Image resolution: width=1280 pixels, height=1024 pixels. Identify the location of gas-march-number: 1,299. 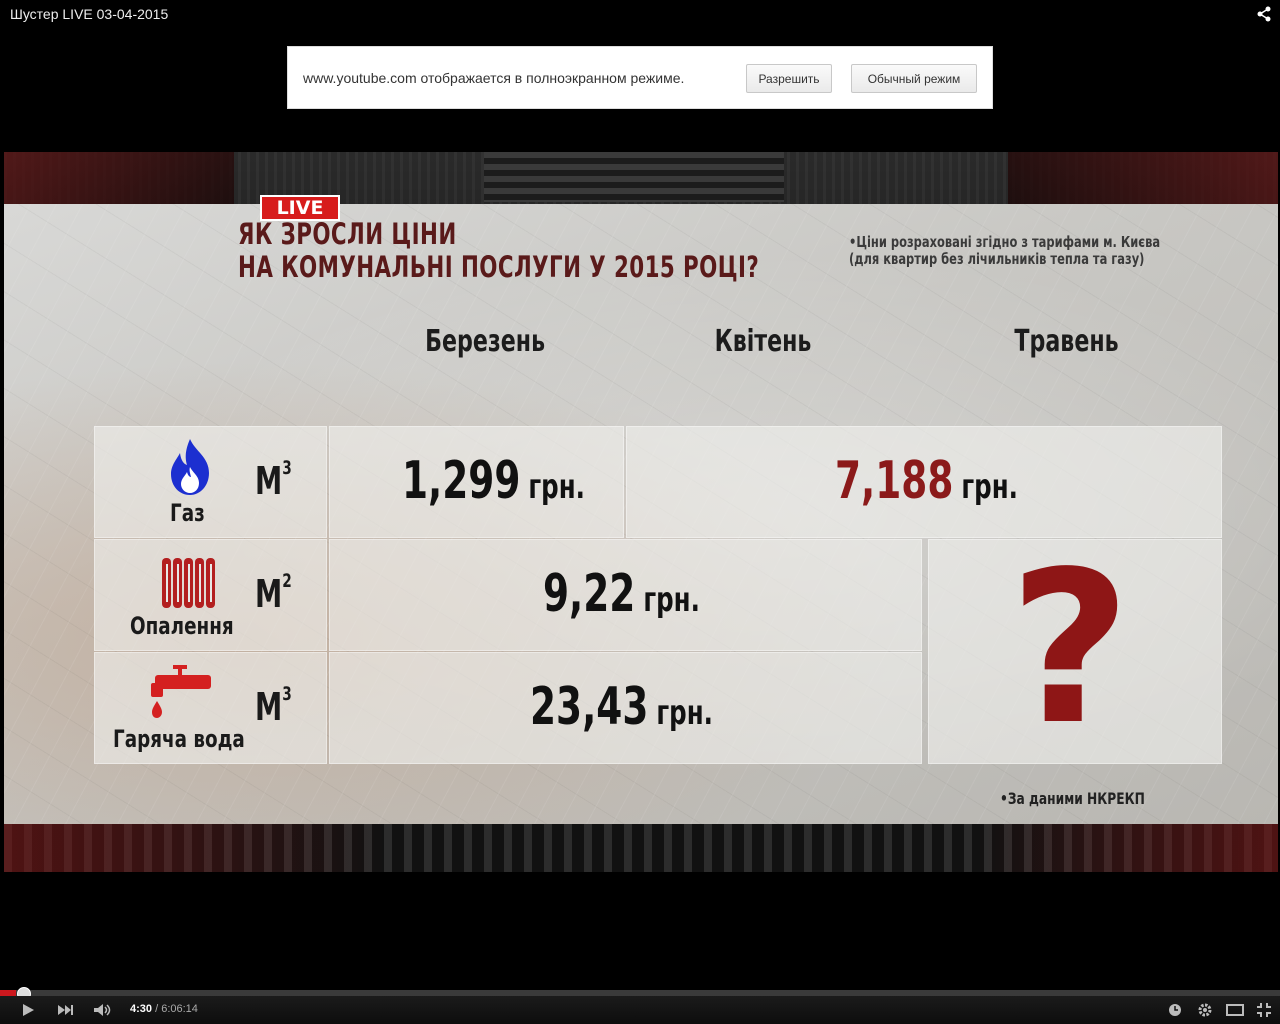
(461, 481).